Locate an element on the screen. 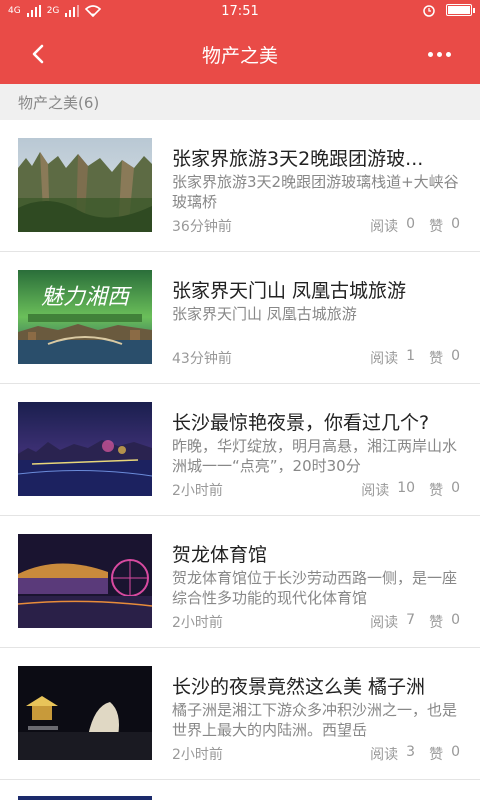 The height and width of the screenshot is (800, 480). orange-isle-image is located at coordinates (85, 713).